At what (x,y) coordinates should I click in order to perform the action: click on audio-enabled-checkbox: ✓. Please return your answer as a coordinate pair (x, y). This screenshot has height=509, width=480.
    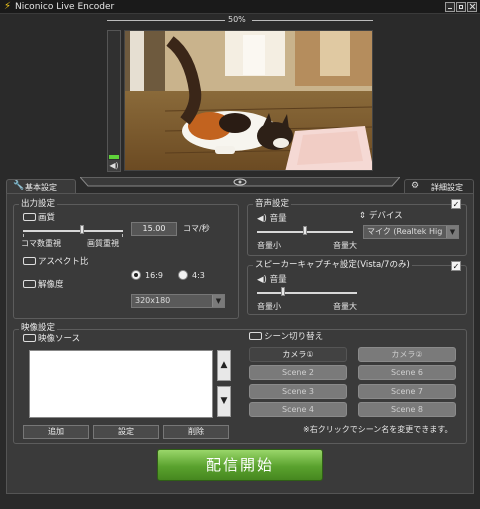
    Looking at the image, I should click on (456, 204).